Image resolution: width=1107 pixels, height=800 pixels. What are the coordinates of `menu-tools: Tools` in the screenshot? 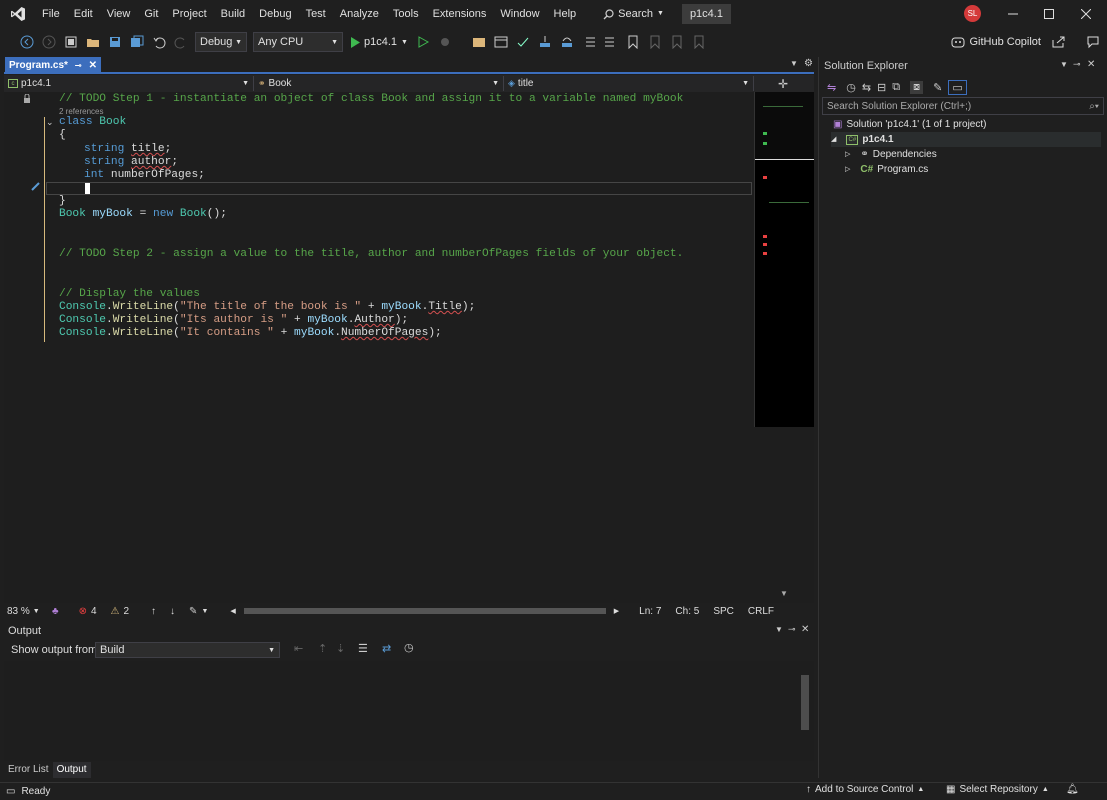 It's located at (406, 14).